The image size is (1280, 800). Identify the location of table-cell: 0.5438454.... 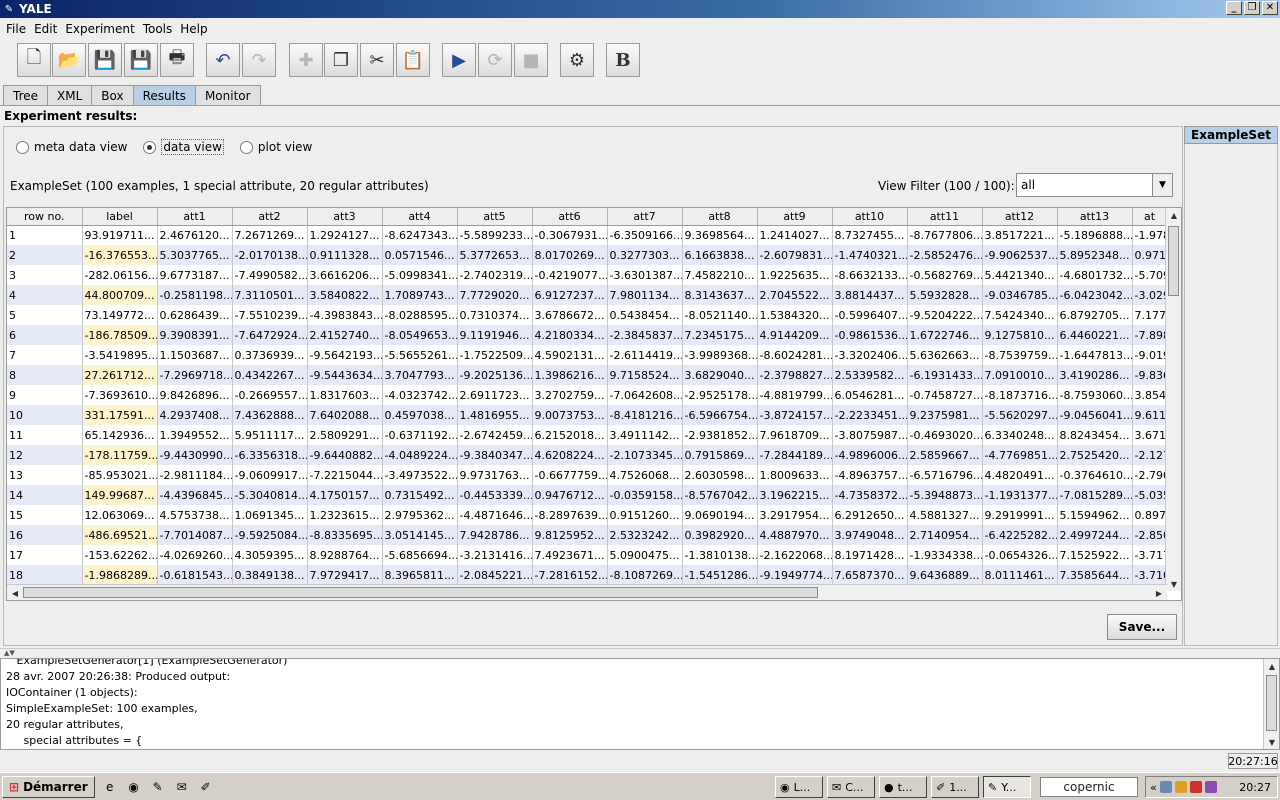
(645, 315).